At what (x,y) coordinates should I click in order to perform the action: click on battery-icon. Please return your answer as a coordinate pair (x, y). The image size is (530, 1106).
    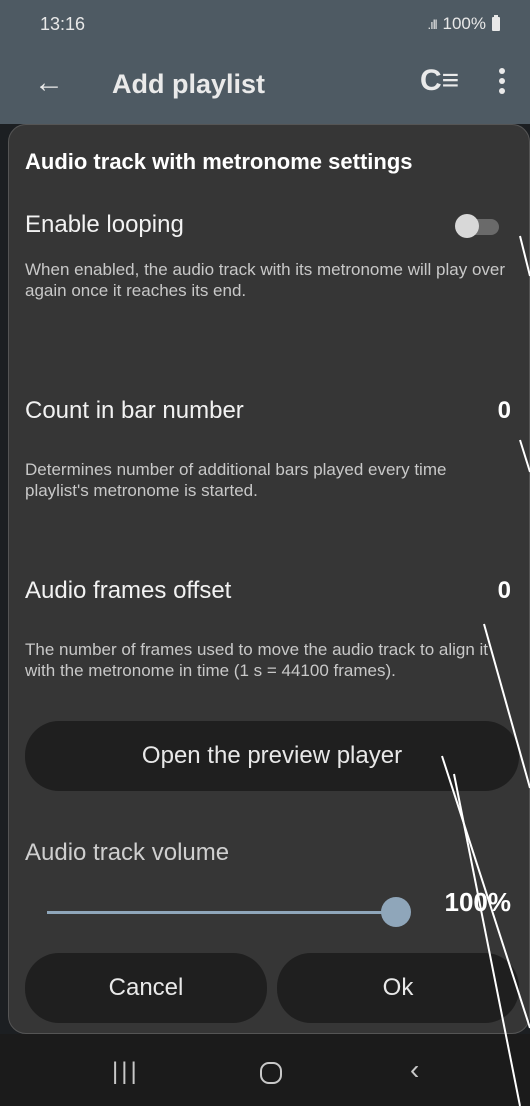
    Looking at the image, I should click on (496, 23).